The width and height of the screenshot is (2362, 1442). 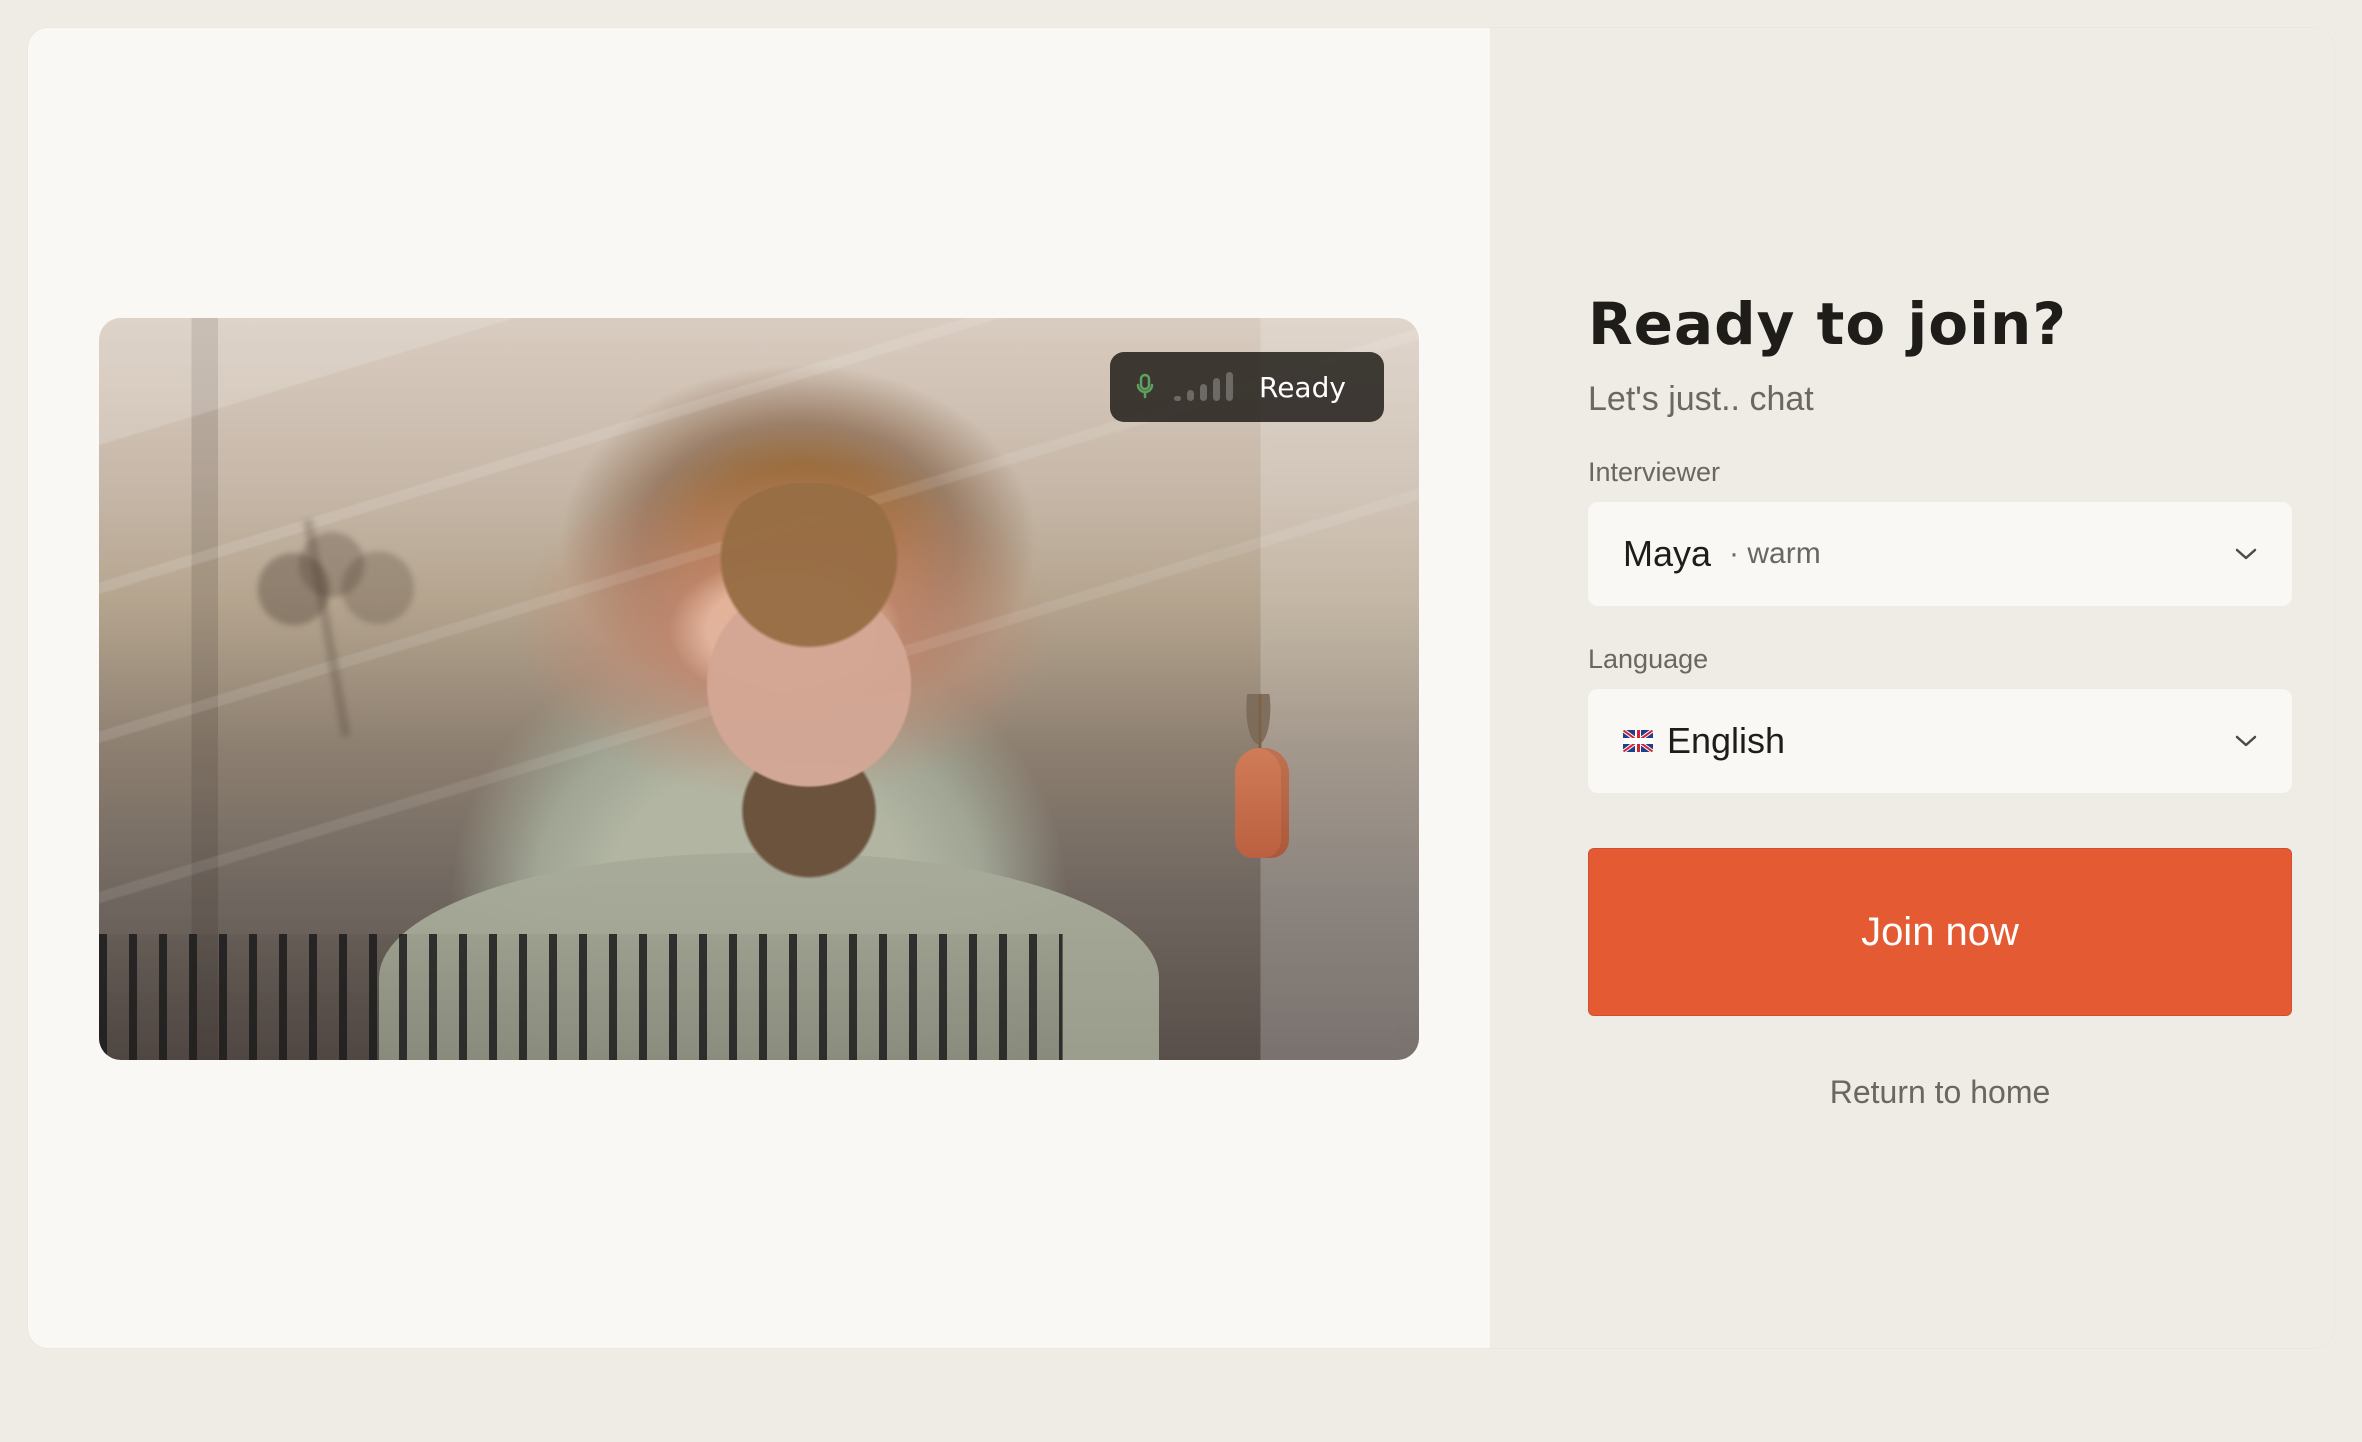 I want to click on audio-level-meter, so click(x=1203, y=386).